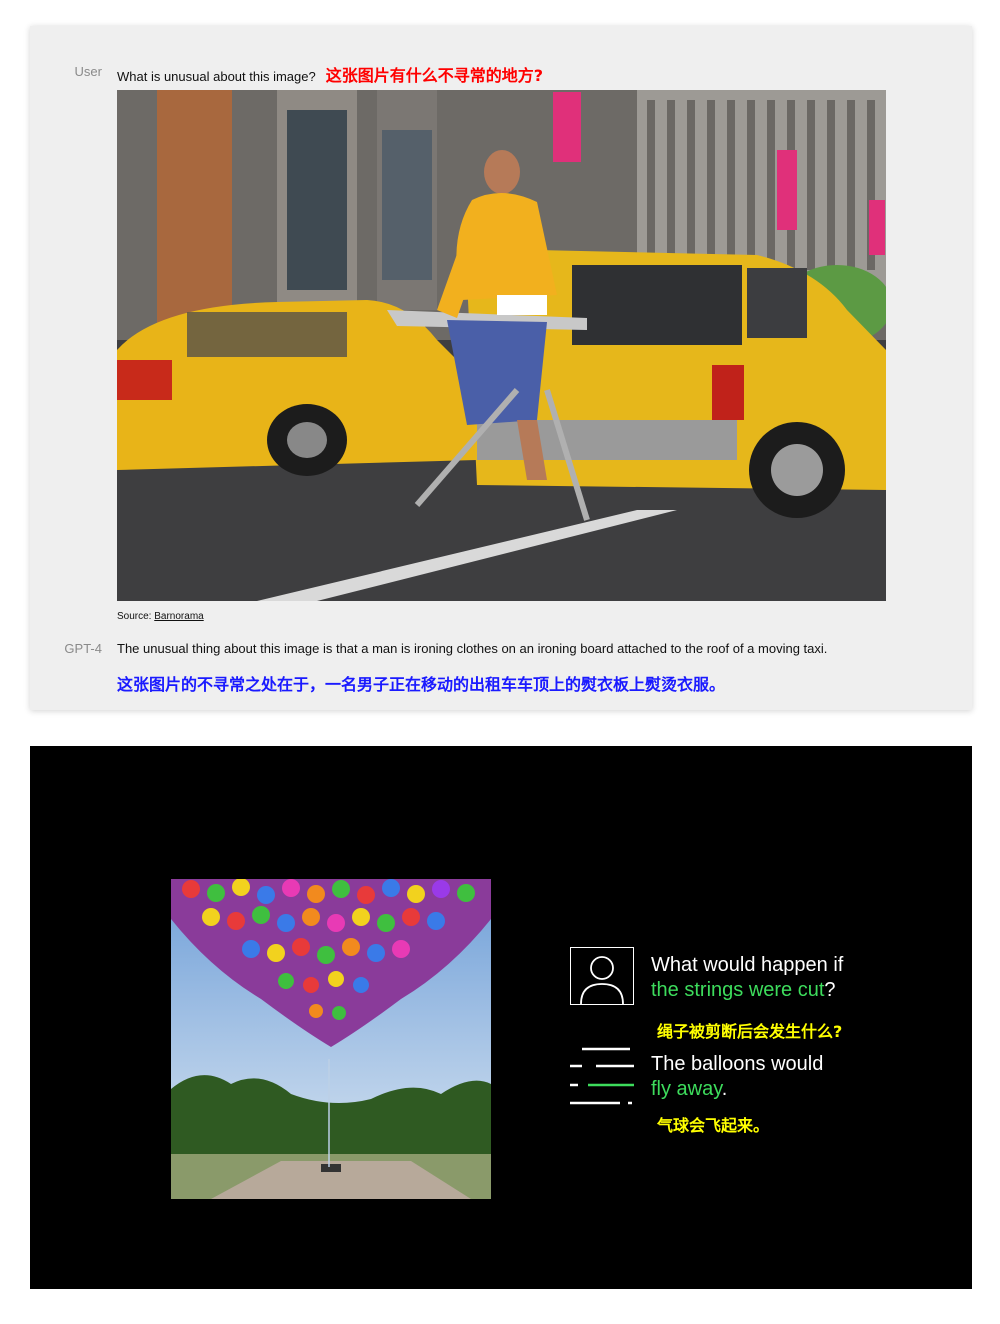  I want to click on user-role-label: User, so click(88, 71).